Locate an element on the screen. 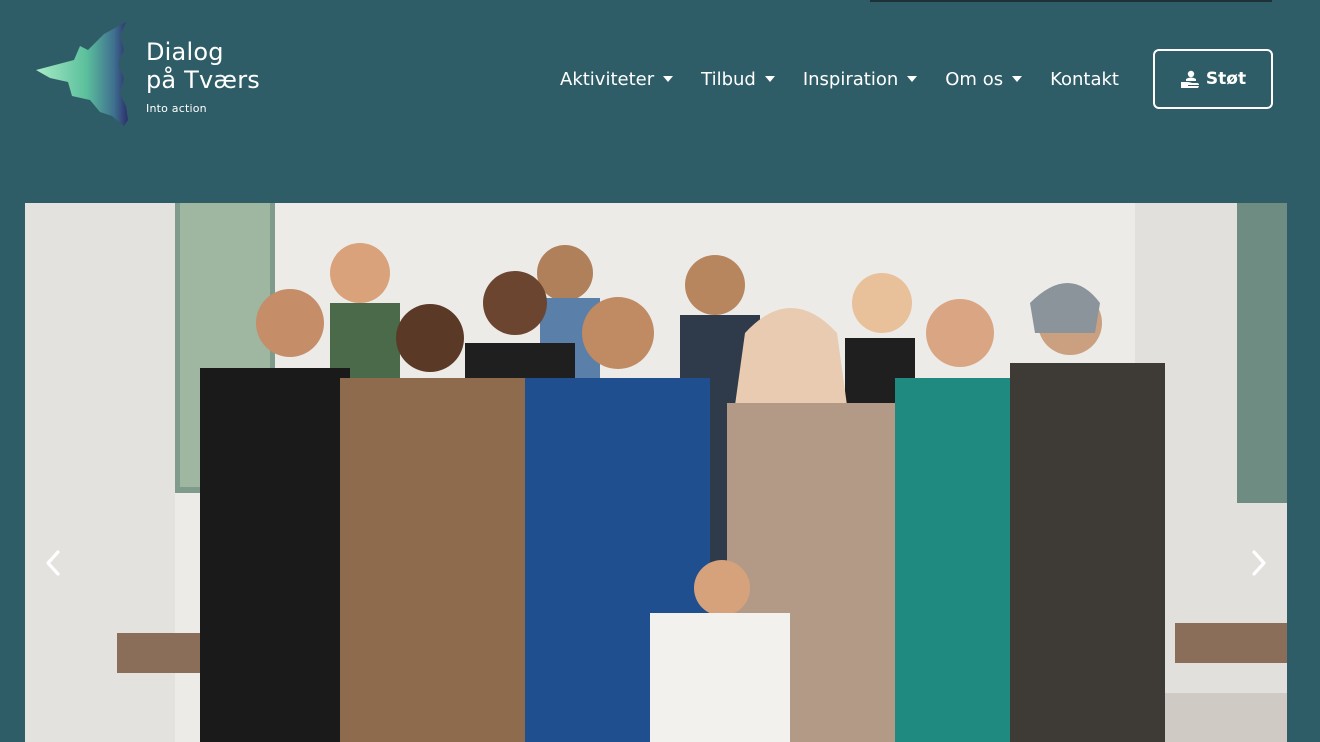  nav-item-aktiviteter: Aktiviteter is located at coordinates (617, 79).